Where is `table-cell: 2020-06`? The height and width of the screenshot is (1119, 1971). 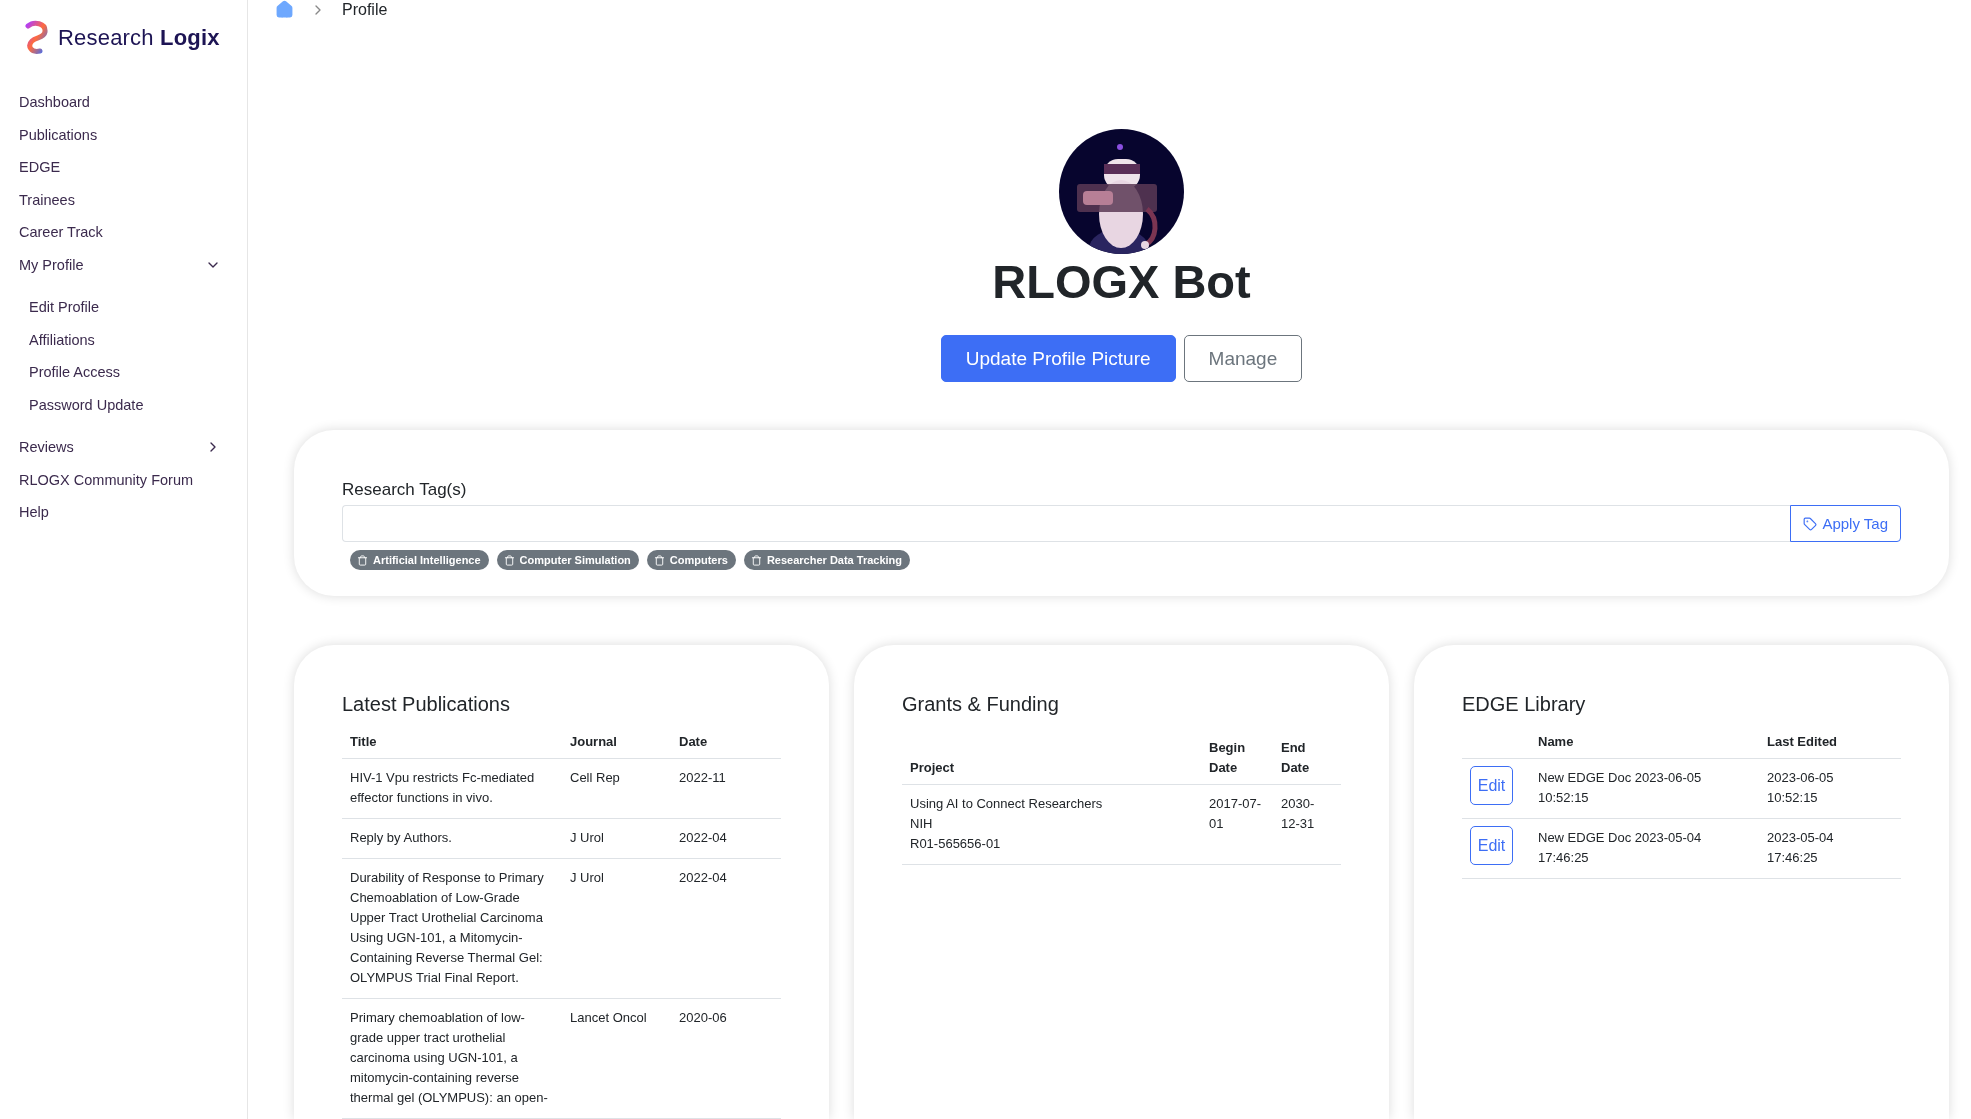 table-cell: 2020-06 is located at coordinates (726, 1058).